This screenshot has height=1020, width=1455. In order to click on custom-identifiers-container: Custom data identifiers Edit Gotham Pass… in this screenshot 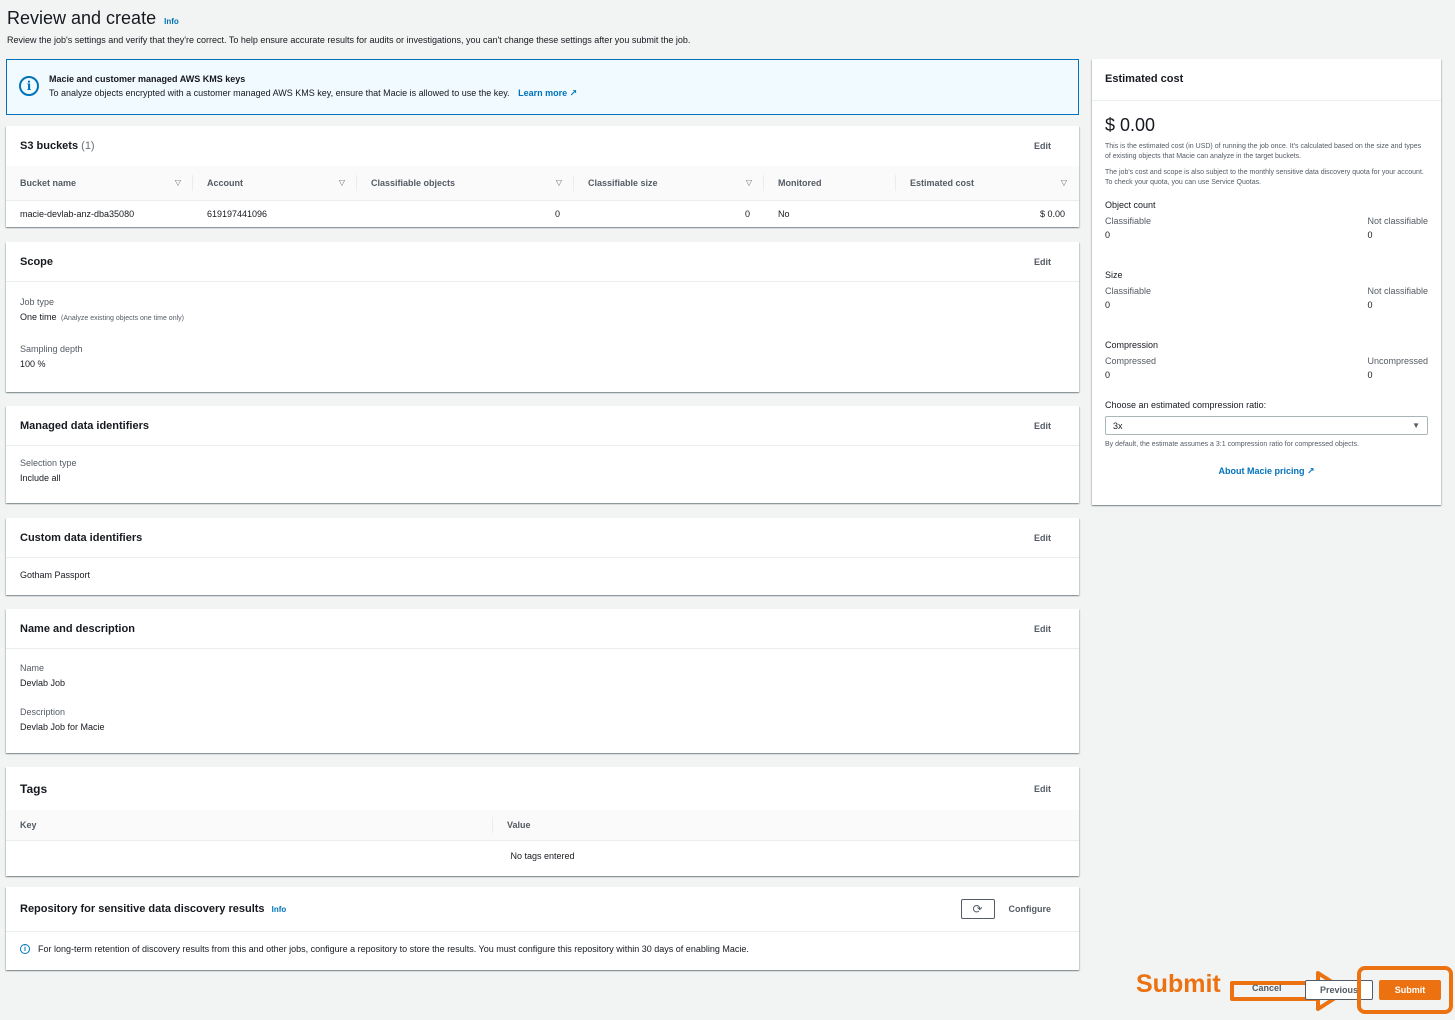, I will do `click(542, 556)`.